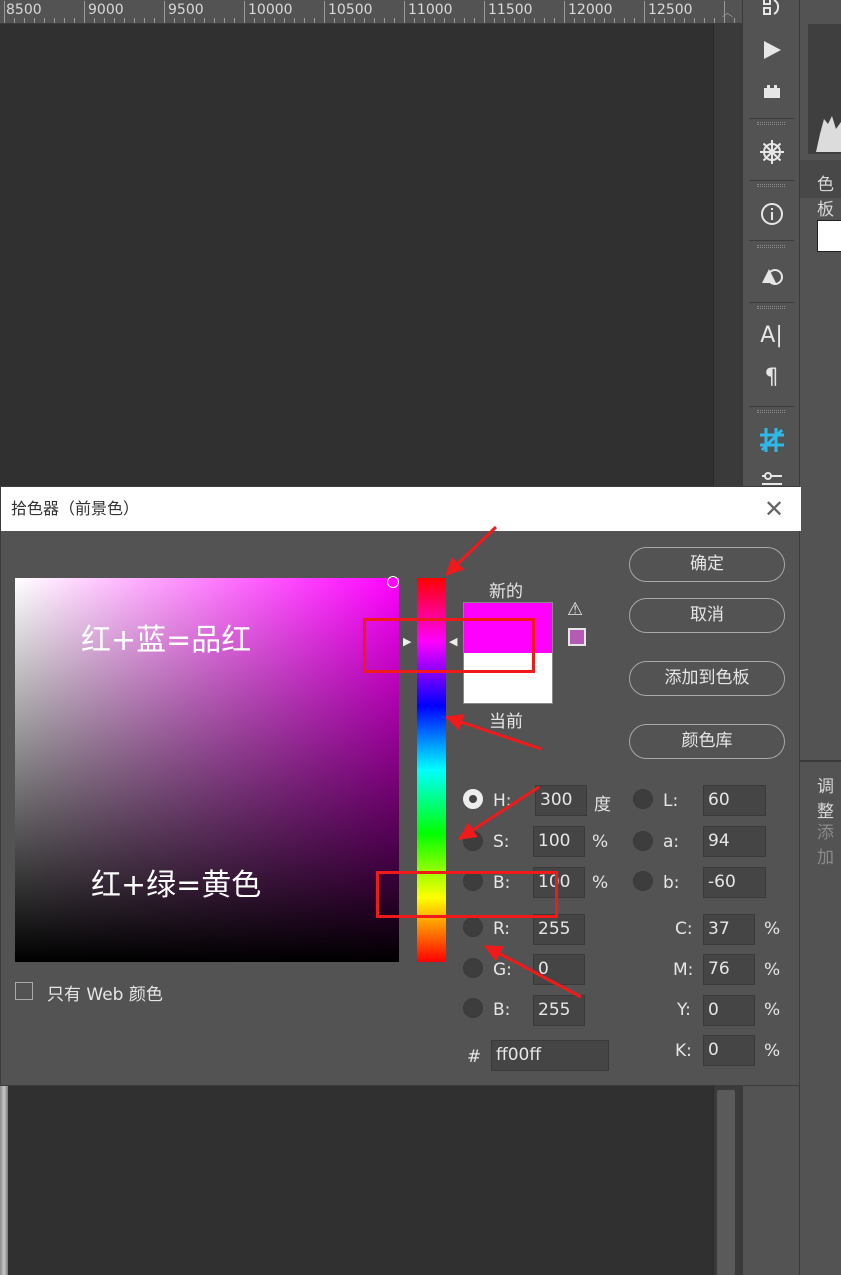 The height and width of the screenshot is (1275, 841). I want to click on text-tool-icon: A|, so click(771, 336).